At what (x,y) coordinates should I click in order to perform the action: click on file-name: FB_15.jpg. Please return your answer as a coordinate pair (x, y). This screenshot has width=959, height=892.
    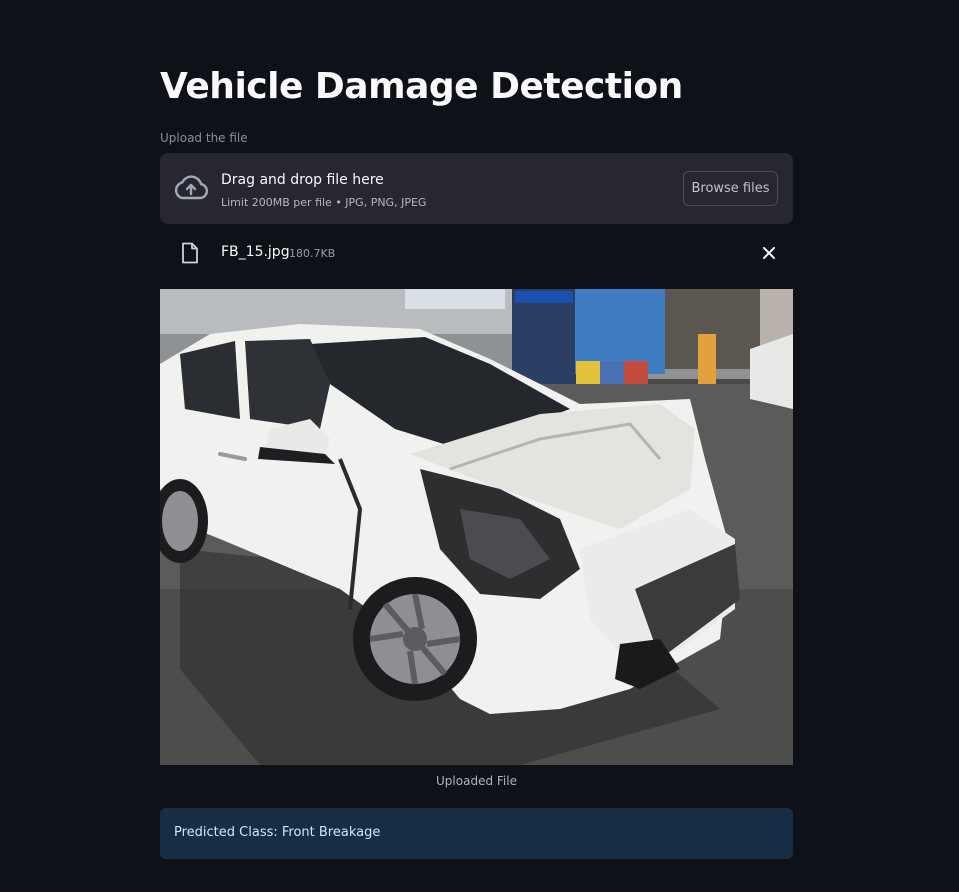
    Looking at the image, I should click on (255, 252).